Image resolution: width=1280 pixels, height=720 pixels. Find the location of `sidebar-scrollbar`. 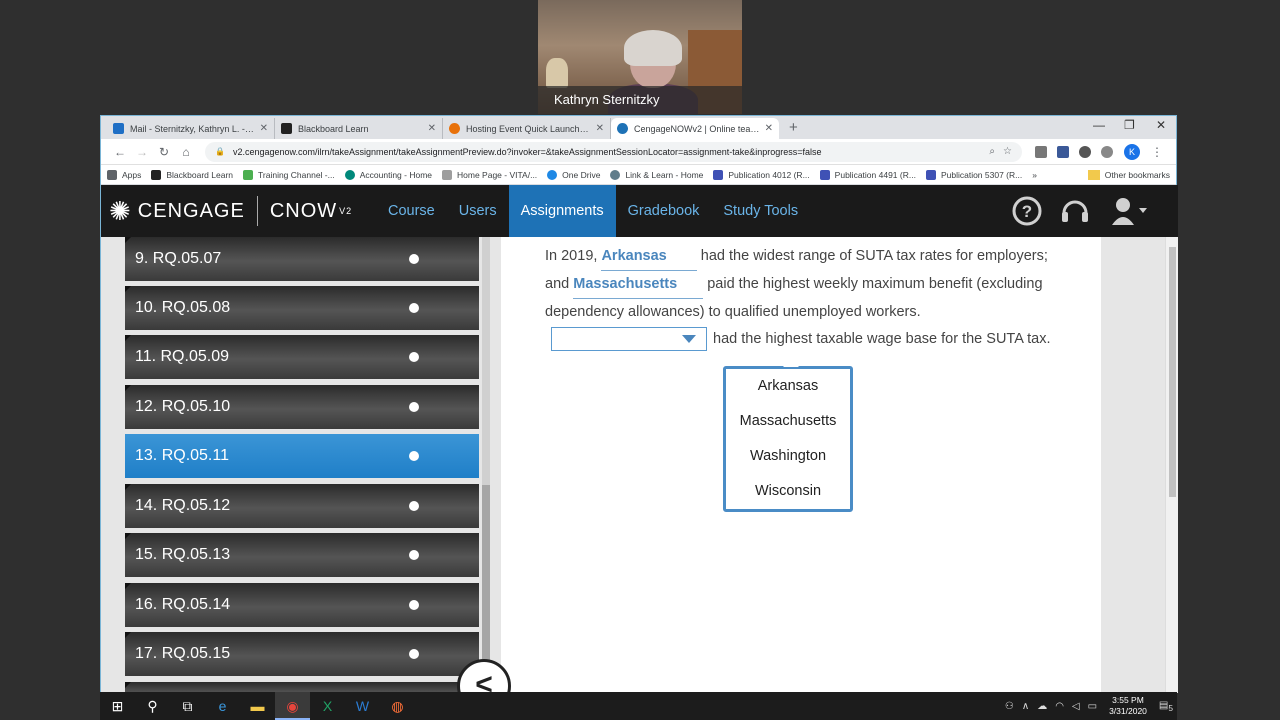

sidebar-scrollbar is located at coordinates (486, 465).